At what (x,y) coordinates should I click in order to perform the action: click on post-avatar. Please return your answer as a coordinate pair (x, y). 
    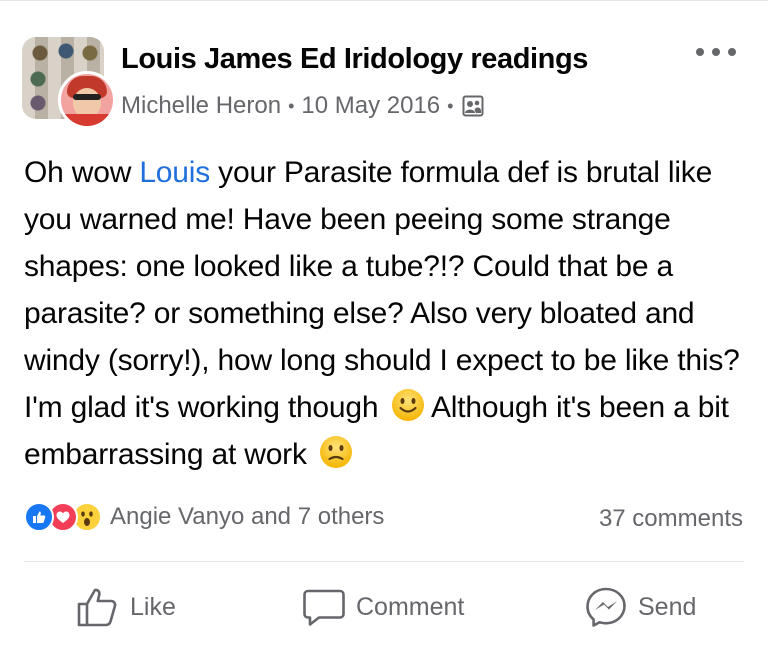
    Looking at the image, I should click on (69, 83).